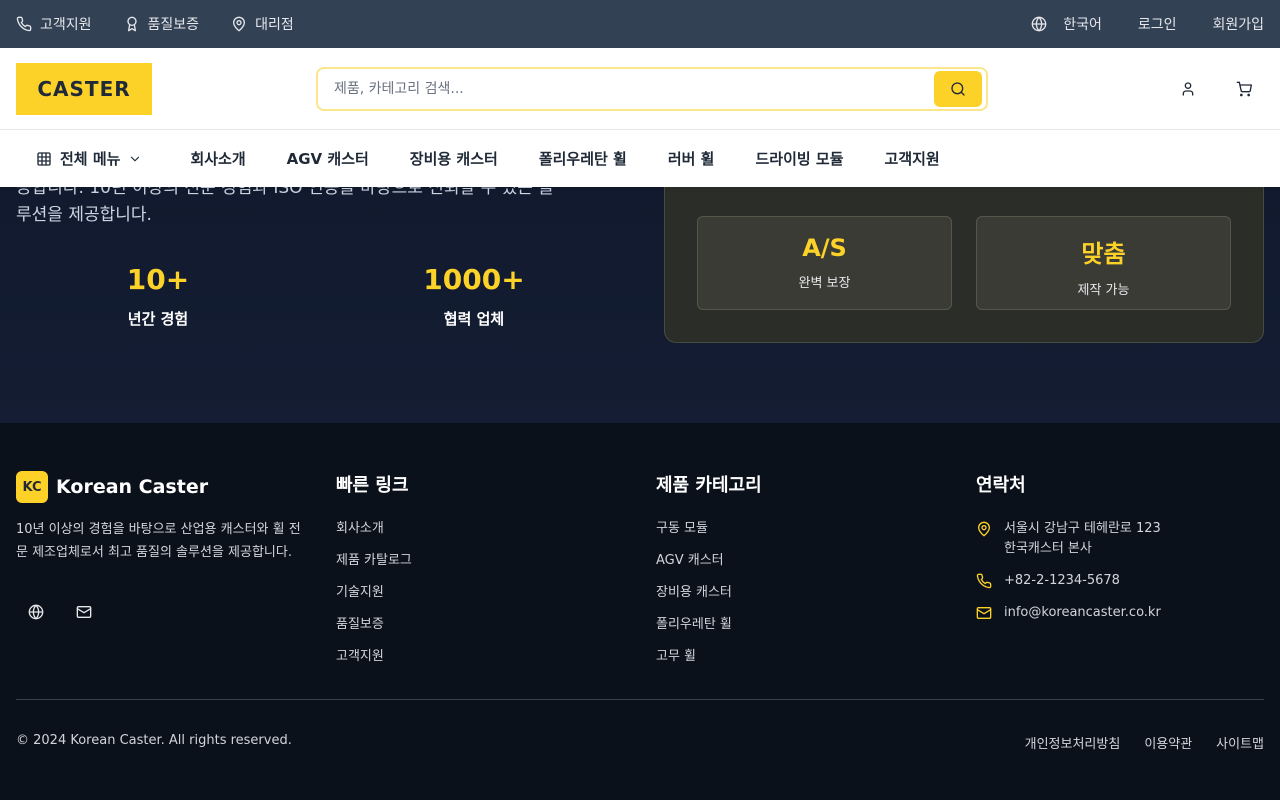 Image resolution: width=1280 pixels, height=800 pixels. I want to click on footer-divider, so click(640, 699).